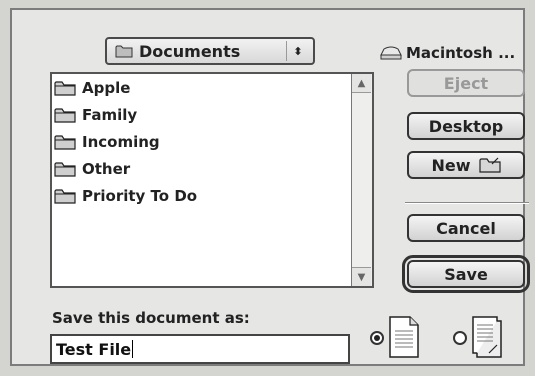 The width and height of the screenshot is (535, 376). What do you see at coordinates (487, 337) in the screenshot?
I see `stationery-icon` at bounding box center [487, 337].